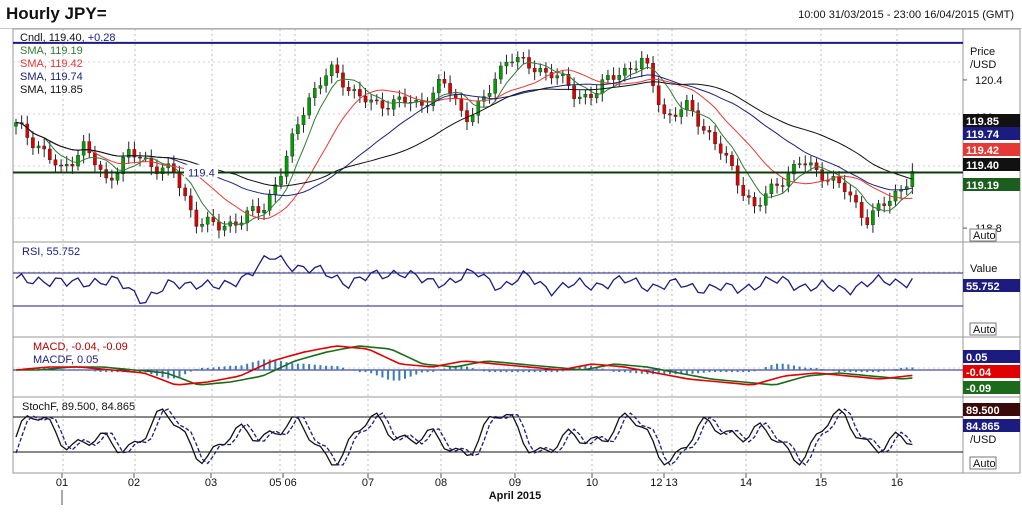 The width and height of the screenshot is (1022, 524). I want to click on price-tick-label: 120.4, so click(989, 81).